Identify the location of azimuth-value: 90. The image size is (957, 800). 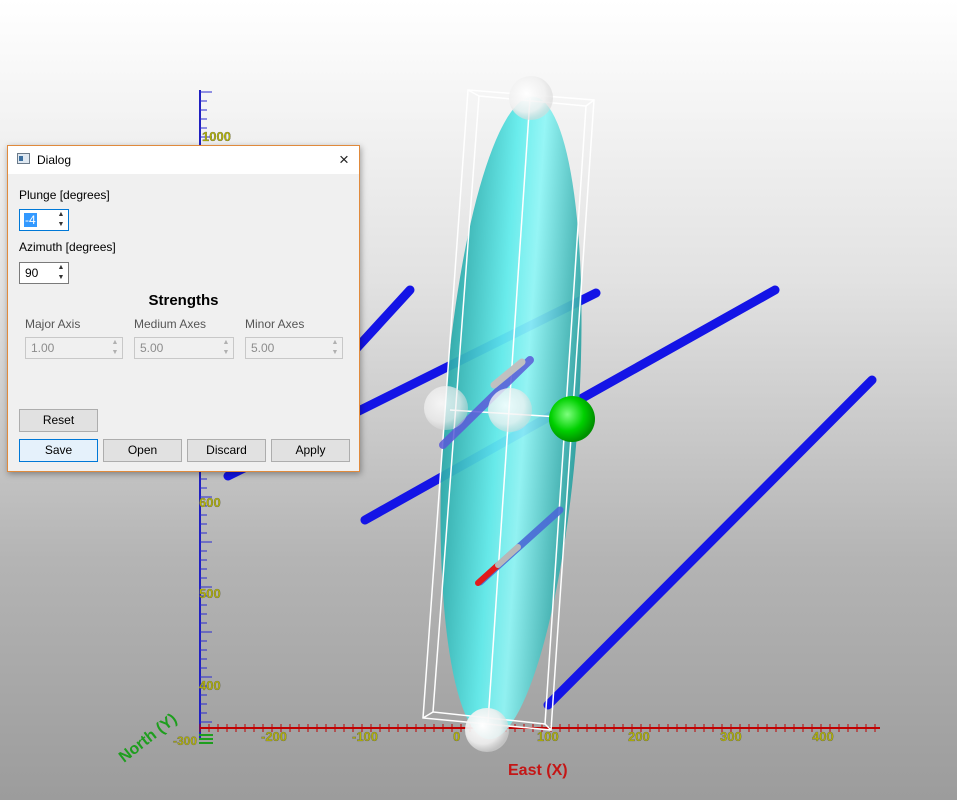
(31, 273).